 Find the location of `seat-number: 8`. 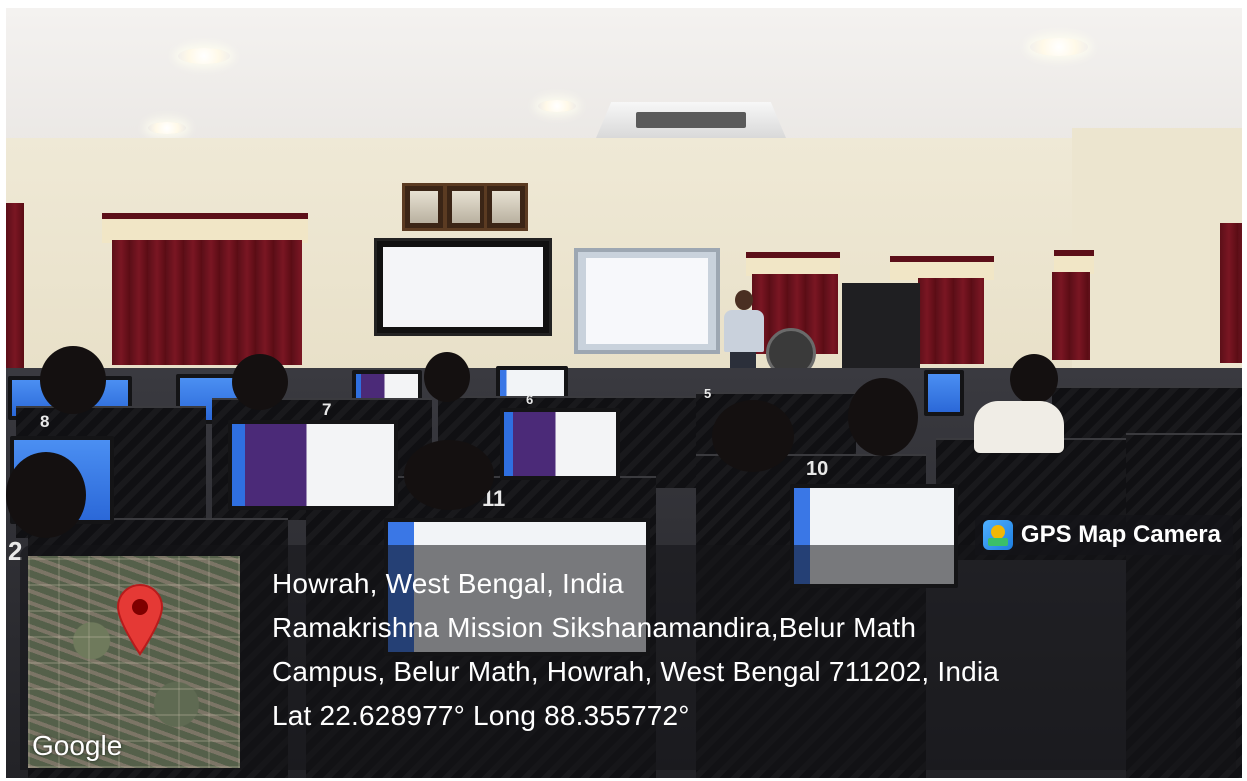

seat-number: 8 is located at coordinates (45, 421).